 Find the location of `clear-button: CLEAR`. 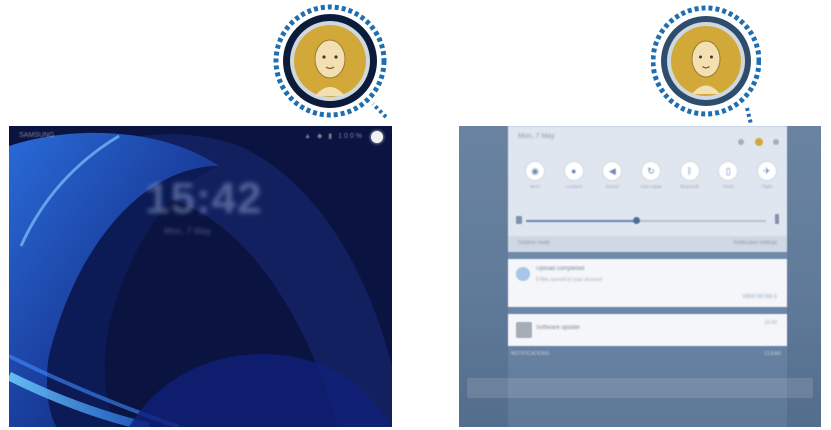

clear-button: CLEAR is located at coordinates (772, 354).